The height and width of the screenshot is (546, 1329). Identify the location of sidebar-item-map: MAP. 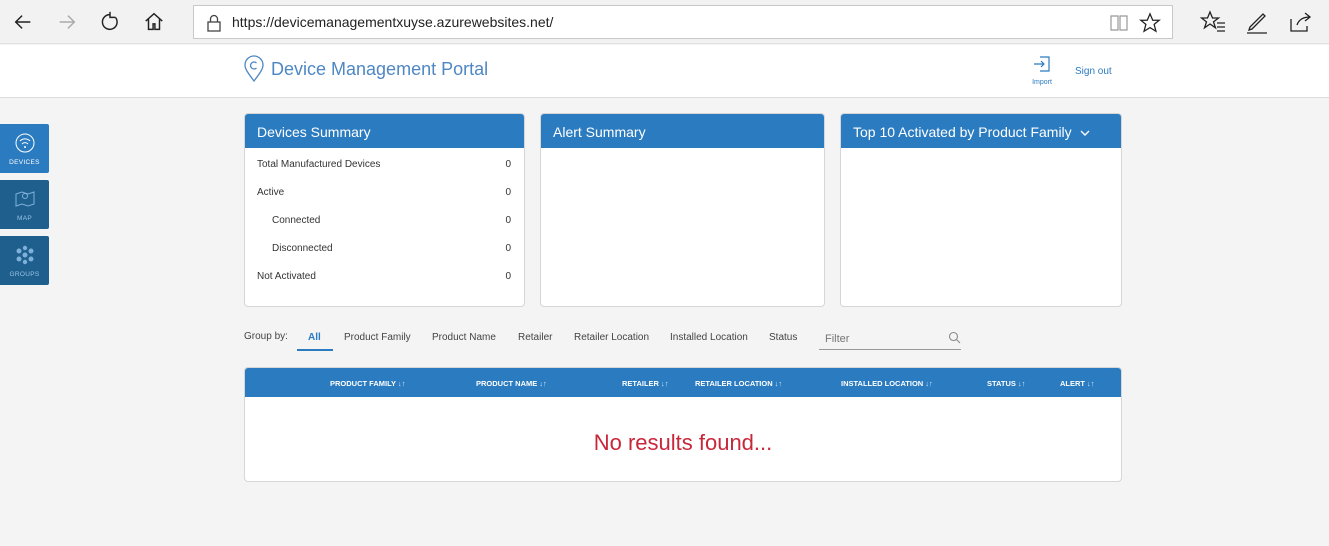
(24, 204).